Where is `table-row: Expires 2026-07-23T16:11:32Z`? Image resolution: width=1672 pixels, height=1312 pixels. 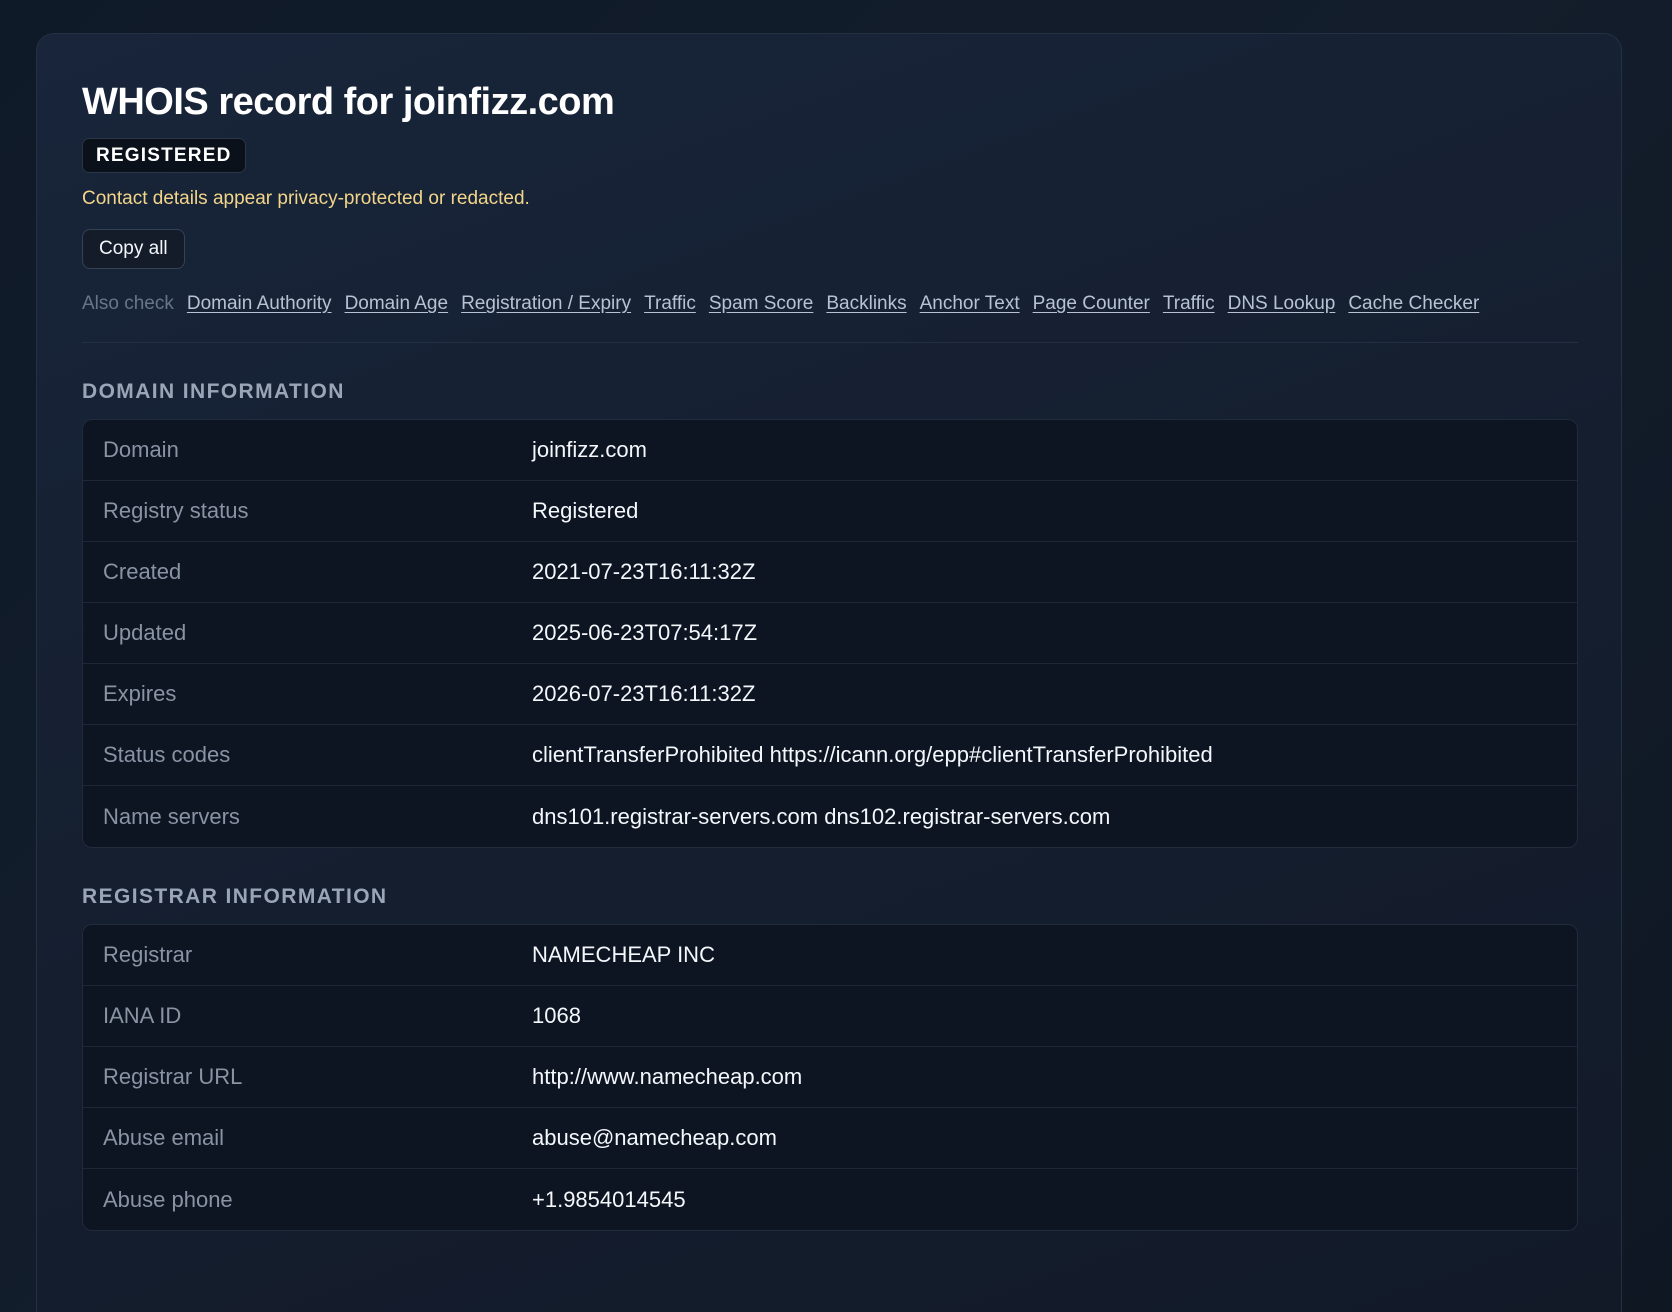
table-row: Expires 2026-07-23T16:11:32Z is located at coordinates (830, 694).